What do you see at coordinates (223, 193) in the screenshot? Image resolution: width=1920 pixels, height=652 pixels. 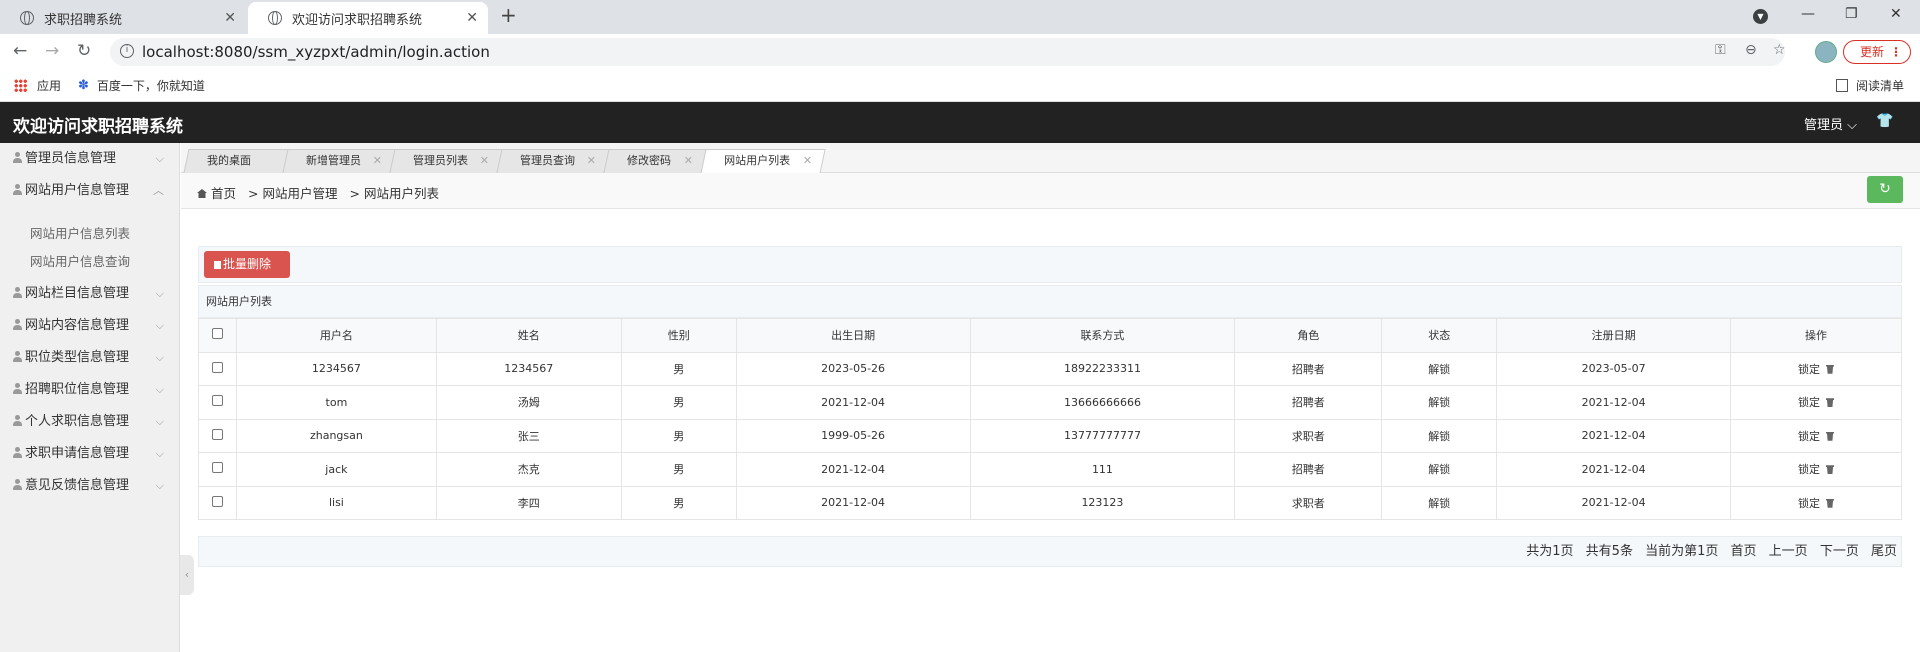 I see `breadcrumb-home: 首页` at bounding box center [223, 193].